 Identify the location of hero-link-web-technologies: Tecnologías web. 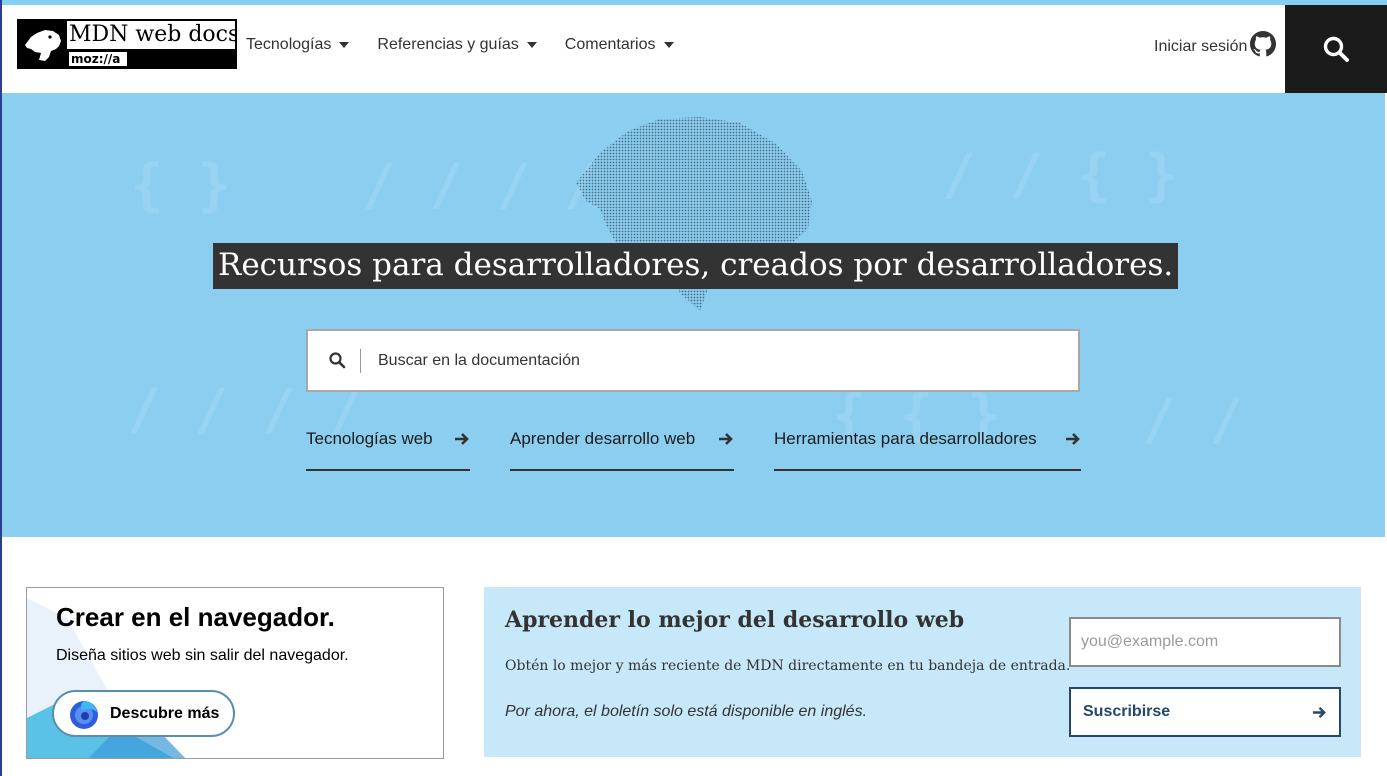
(388, 450).